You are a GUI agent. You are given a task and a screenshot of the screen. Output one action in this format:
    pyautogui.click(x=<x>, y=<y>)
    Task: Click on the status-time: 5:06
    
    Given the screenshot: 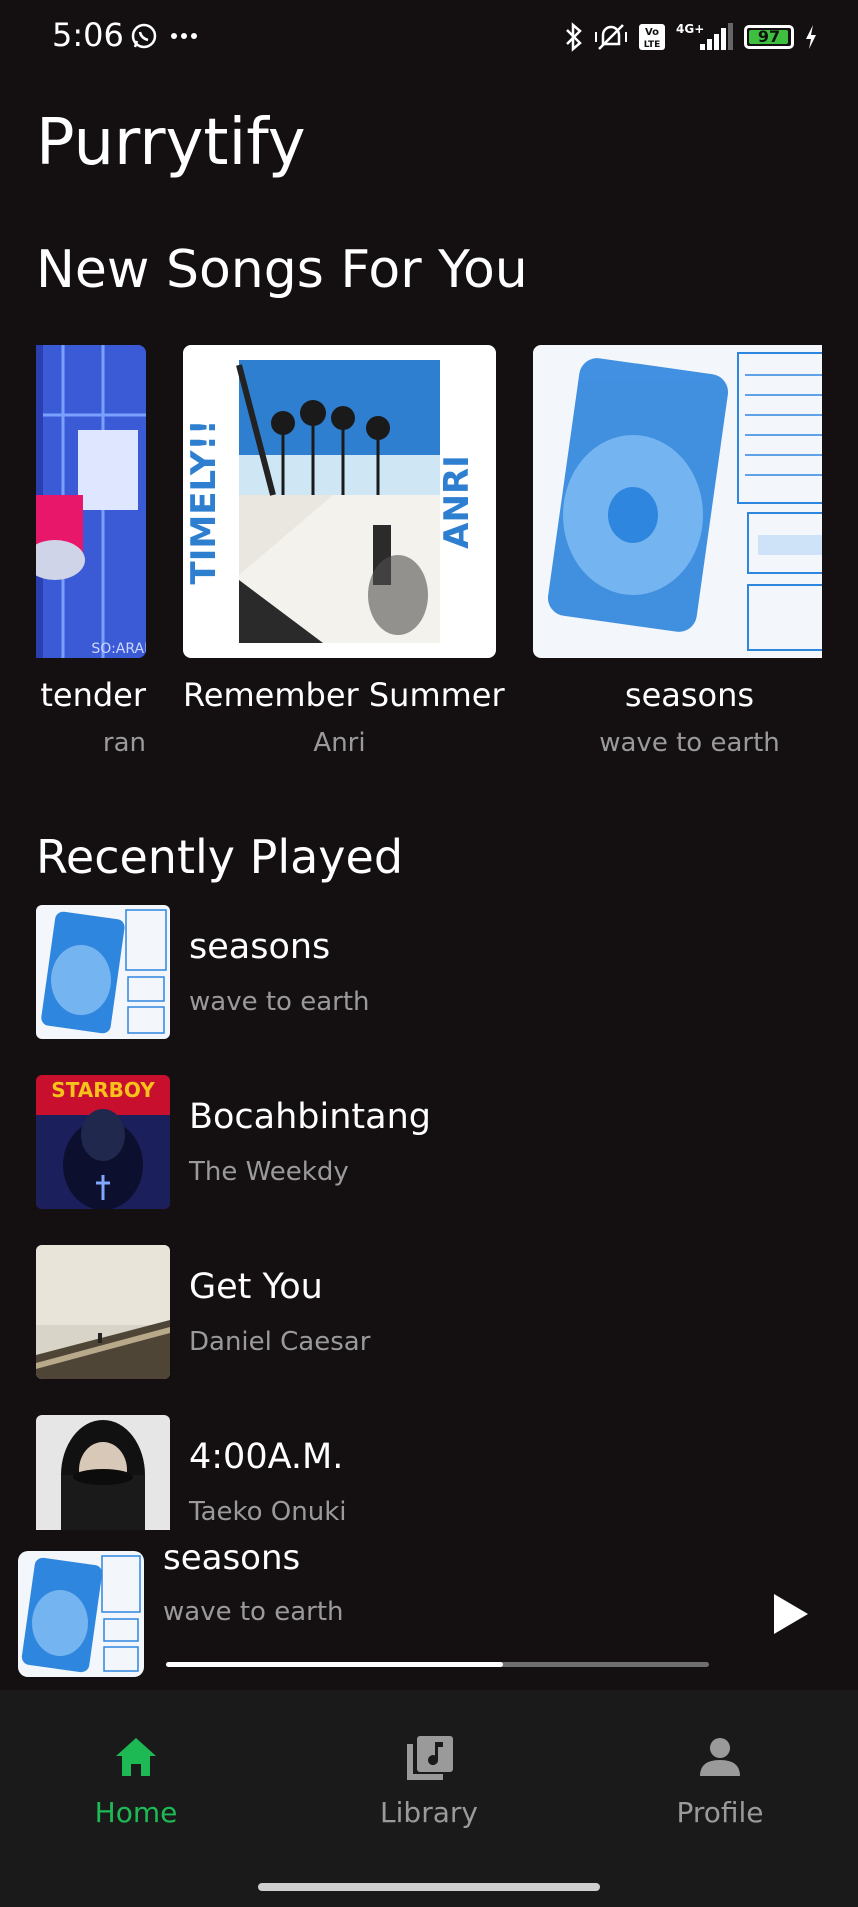 What is the action you would take?
    pyautogui.click(x=88, y=35)
    